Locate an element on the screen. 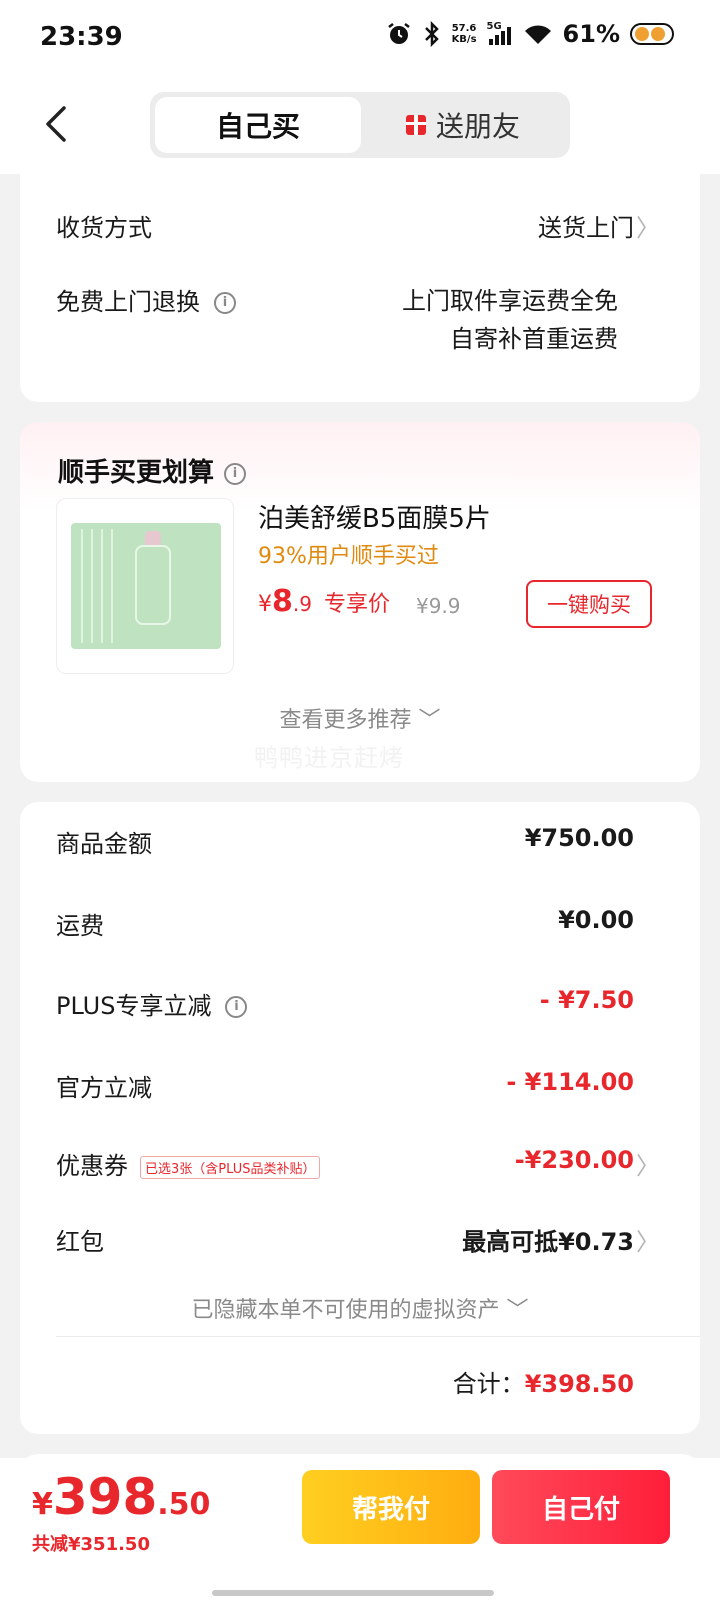 The height and width of the screenshot is (1600, 720). home-indicator is located at coordinates (353, 1593).